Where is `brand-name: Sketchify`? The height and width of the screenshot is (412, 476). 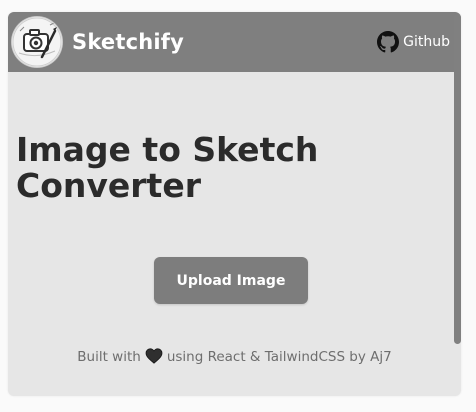
brand-name: Sketchify is located at coordinates (128, 42).